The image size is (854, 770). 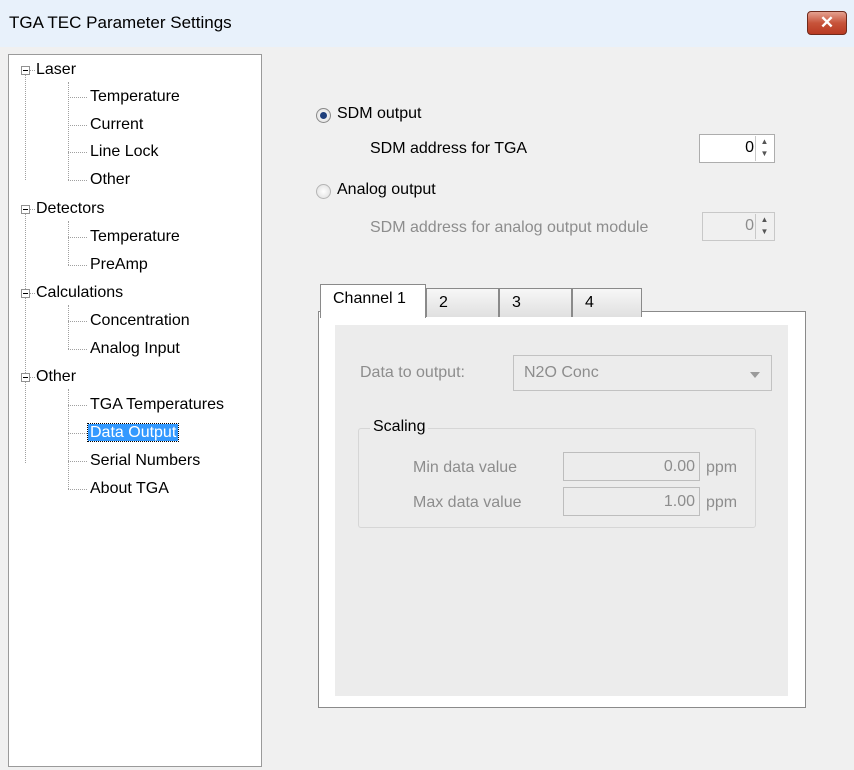 What do you see at coordinates (737, 148) in the screenshot?
I see `sdm-address-stepper: 0 ▲ ▼` at bounding box center [737, 148].